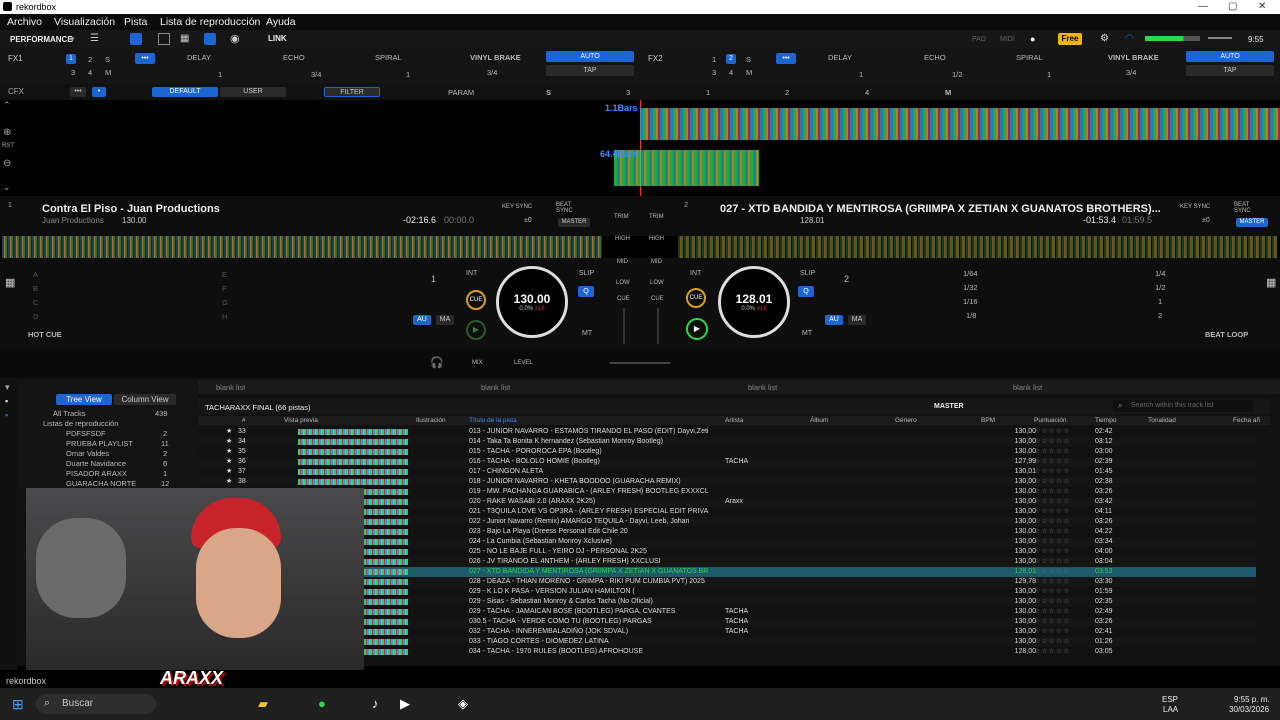 The width and height of the screenshot is (1280, 720). I want to click on chevron-down-icon: ⌄, so click(7, 187).